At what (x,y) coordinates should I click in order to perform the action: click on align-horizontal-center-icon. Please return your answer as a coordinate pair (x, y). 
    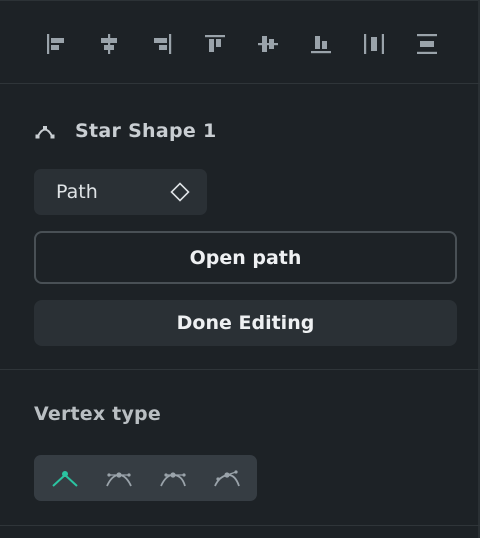
    Looking at the image, I should click on (109, 44).